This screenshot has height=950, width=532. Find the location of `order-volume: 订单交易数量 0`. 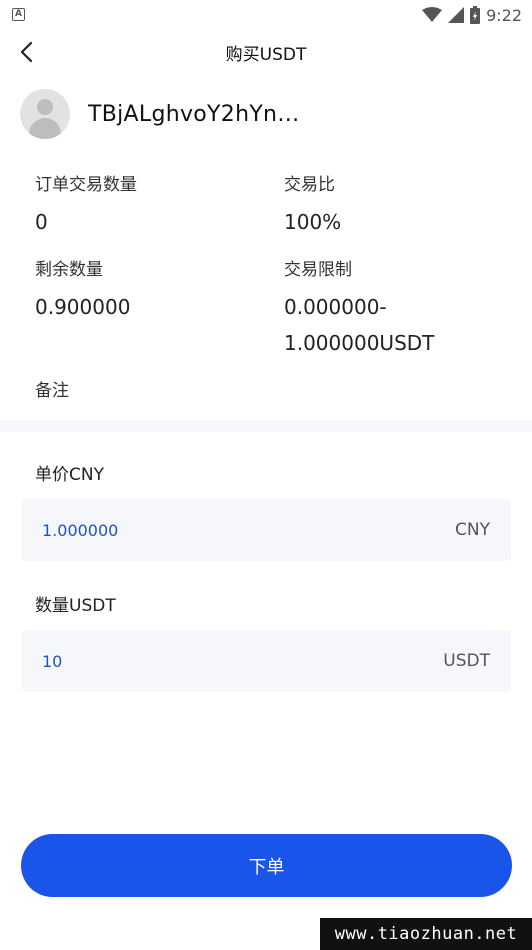

order-volume: 订单交易数量 0 is located at coordinates (86, 205).